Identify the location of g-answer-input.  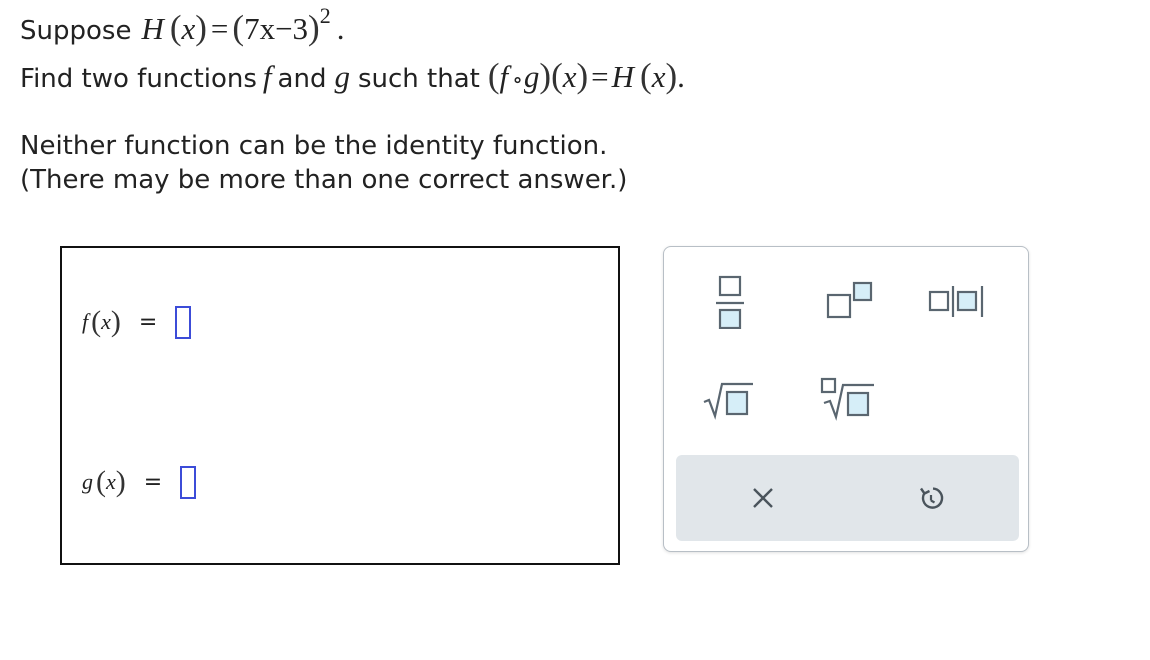
(188, 482).